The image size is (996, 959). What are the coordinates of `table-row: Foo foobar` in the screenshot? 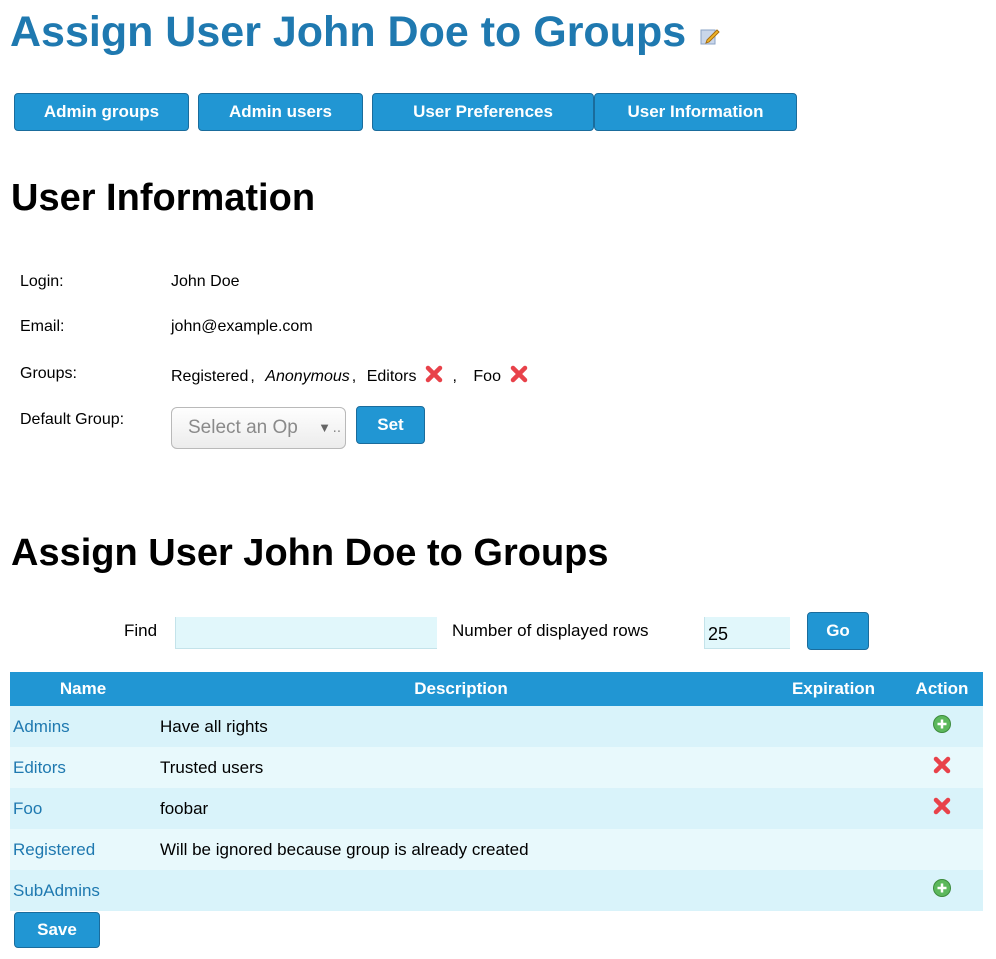 It's located at (496, 808).